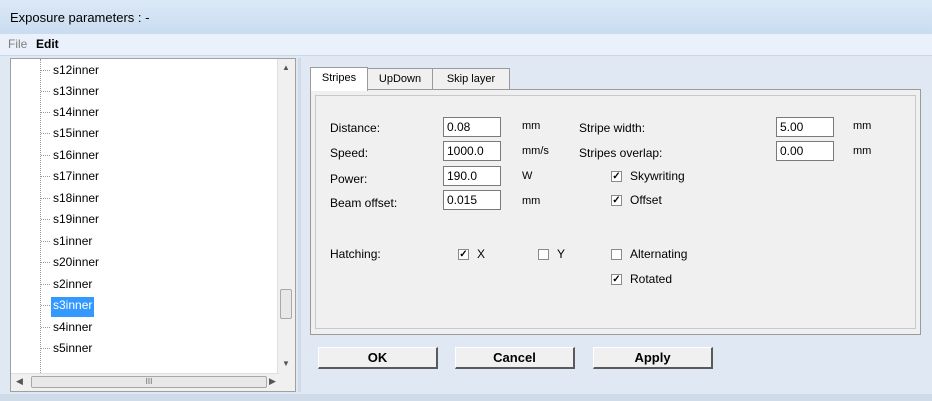  I want to click on tree-item-label: s5inner, so click(73, 348).